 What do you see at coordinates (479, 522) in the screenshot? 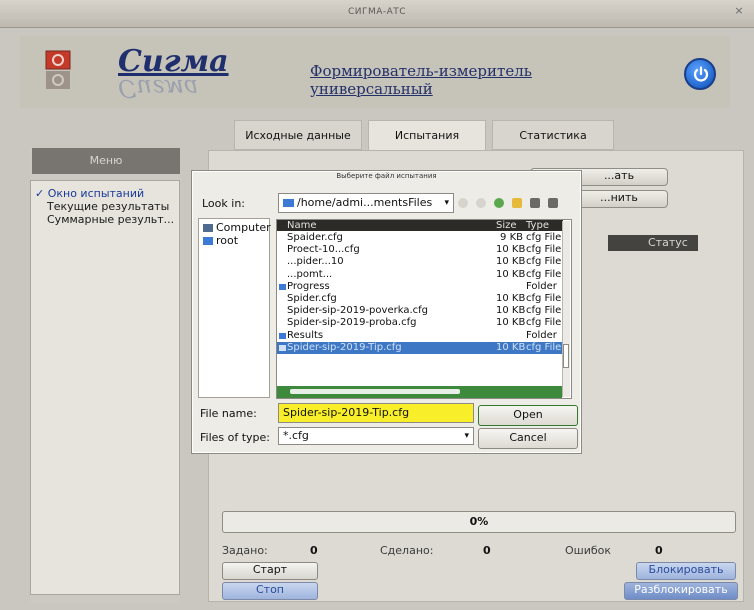
I see `progress-bar: 0%` at bounding box center [479, 522].